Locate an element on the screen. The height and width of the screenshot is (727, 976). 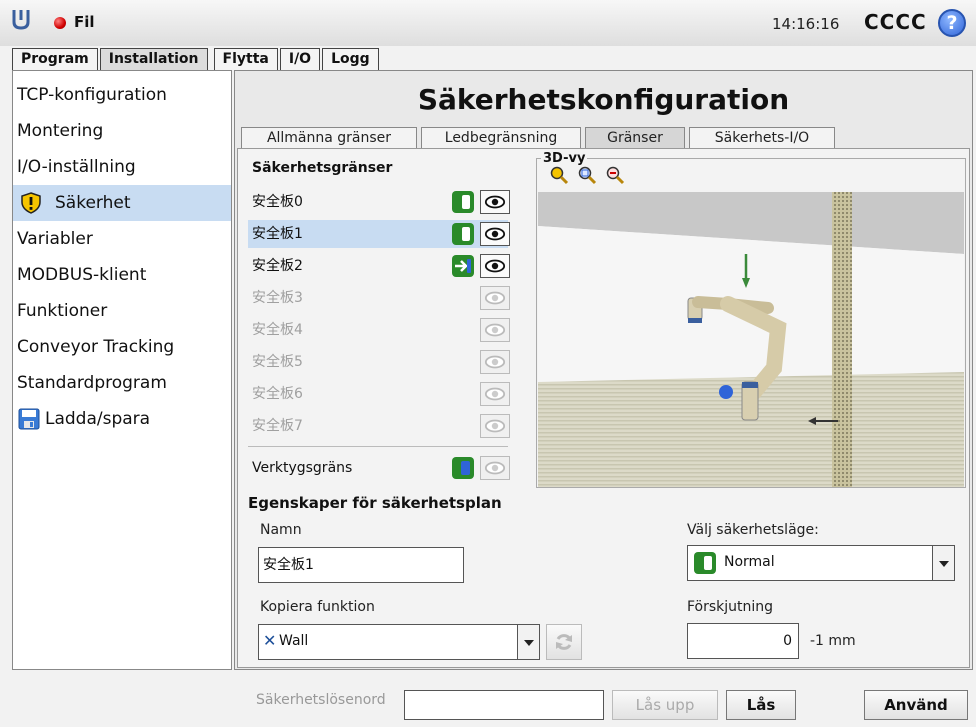
sidebar-item-io-installning: I/O-inställning is located at coordinates (122, 167).